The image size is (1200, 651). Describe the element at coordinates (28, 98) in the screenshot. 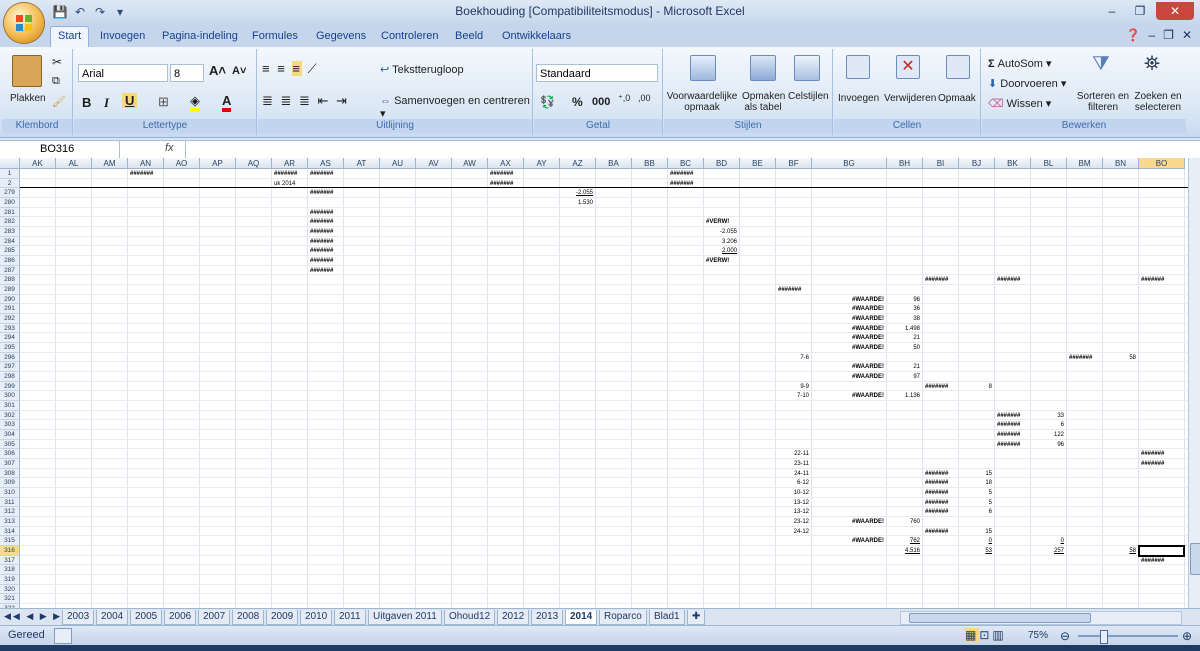

I see `paste-button: Plakken` at that location.